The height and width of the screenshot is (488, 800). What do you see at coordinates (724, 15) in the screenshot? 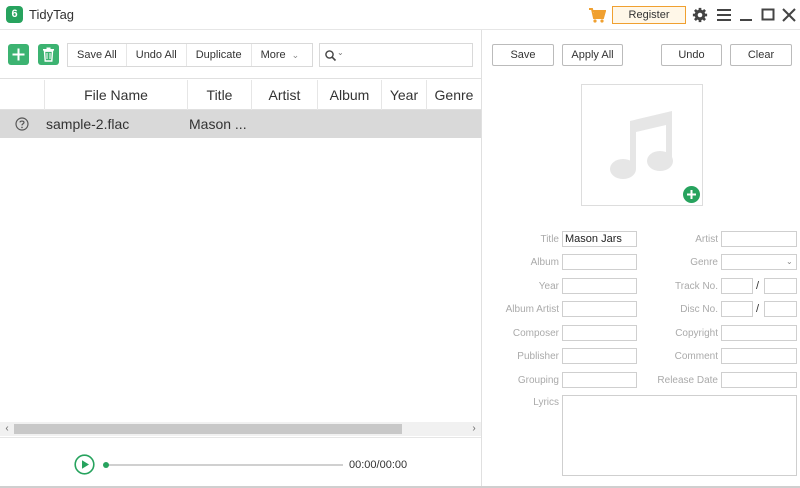
I see `menu-icon` at bounding box center [724, 15].